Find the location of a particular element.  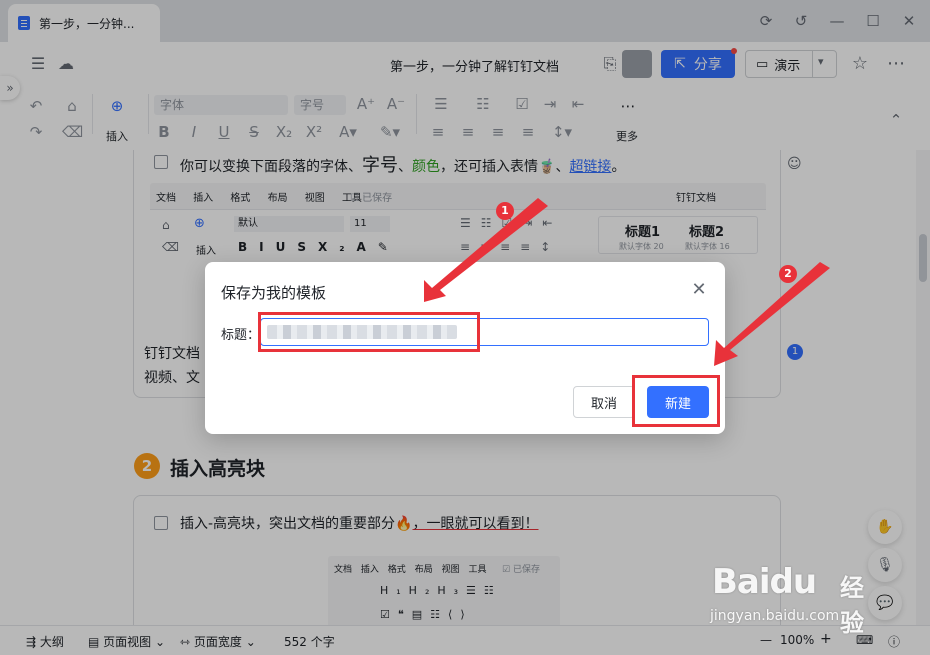

more-tools-icon: ⋯ is located at coordinates (628, 106).